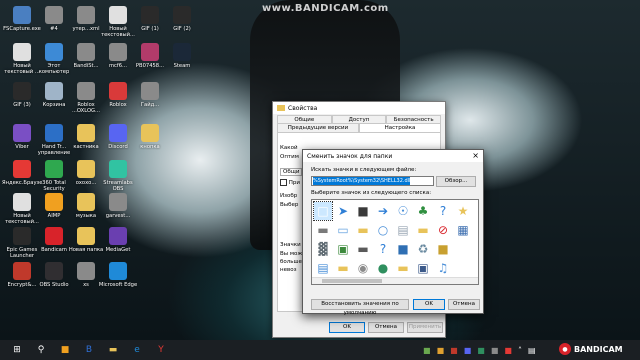  I want to click on panel-text-1: Какой, so click(289, 148).